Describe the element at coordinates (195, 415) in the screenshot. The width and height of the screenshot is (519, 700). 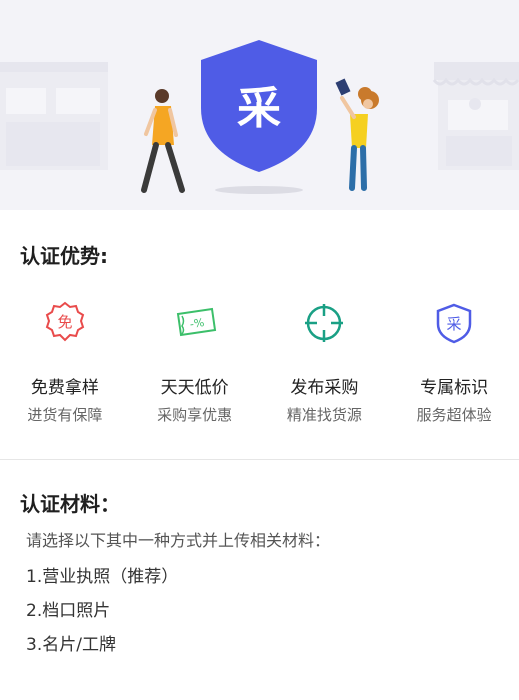
I see `feature-subtitle: 采购享优惠` at that location.